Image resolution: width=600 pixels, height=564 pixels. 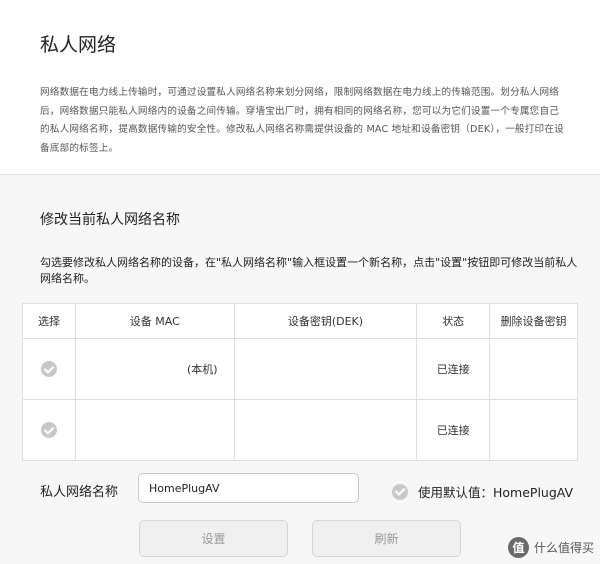 What do you see at coordinates (49, 321) in the screenshot?
I see `header-select: 选择` at bounding box center [49, 321].